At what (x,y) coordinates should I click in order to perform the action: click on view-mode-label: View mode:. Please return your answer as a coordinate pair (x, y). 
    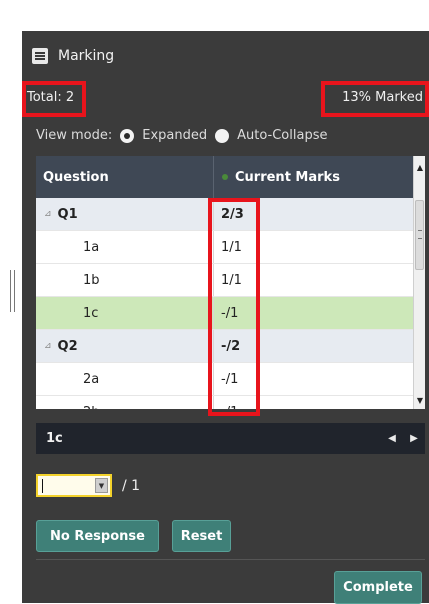
    Looking at the image, I should click on (74, 135).